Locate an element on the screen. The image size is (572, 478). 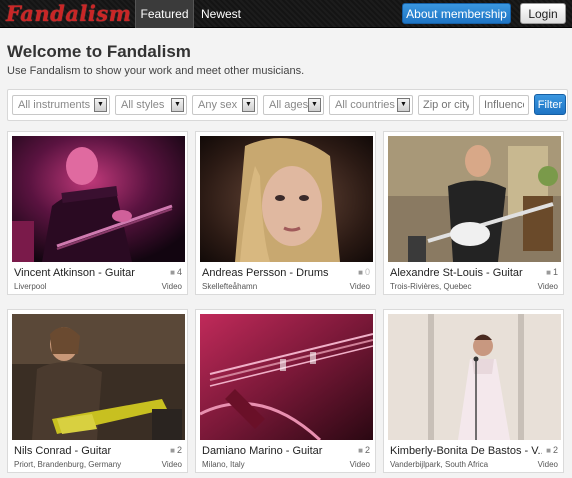
card-title: Damiano Marino - Guitar is located at coordinates (278, 451).